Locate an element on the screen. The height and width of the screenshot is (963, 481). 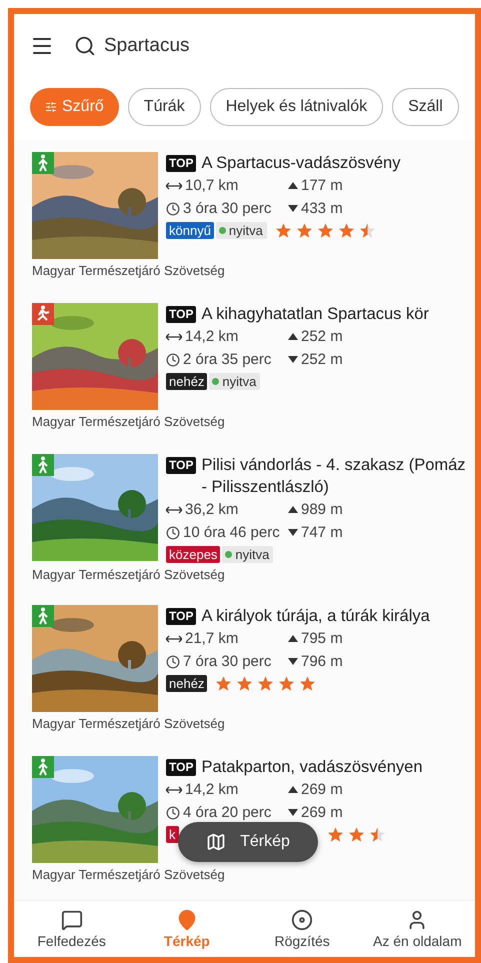
nav-tab: Rögzítés is located at coordinates (302, 929).